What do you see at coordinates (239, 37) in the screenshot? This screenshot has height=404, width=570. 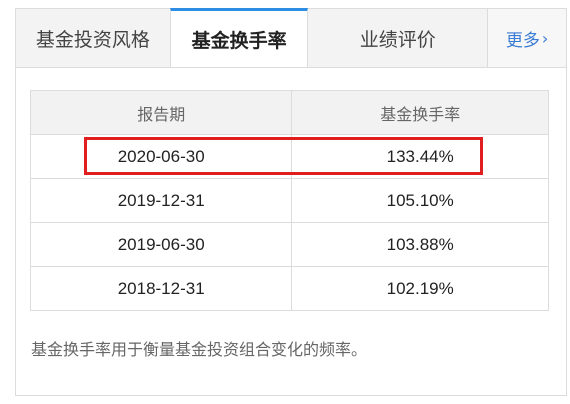 I see `tab-turnover-rate: 基金换手率` at bounding box center [239, 37].